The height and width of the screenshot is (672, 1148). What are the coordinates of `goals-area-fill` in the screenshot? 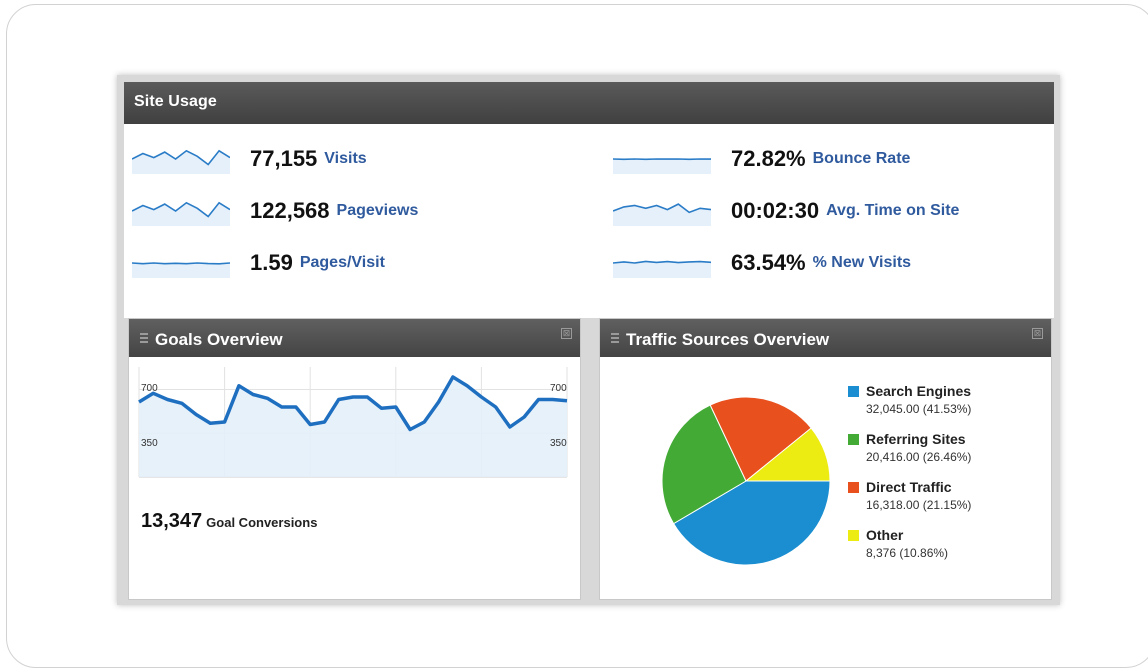 It's located at (353, 427).